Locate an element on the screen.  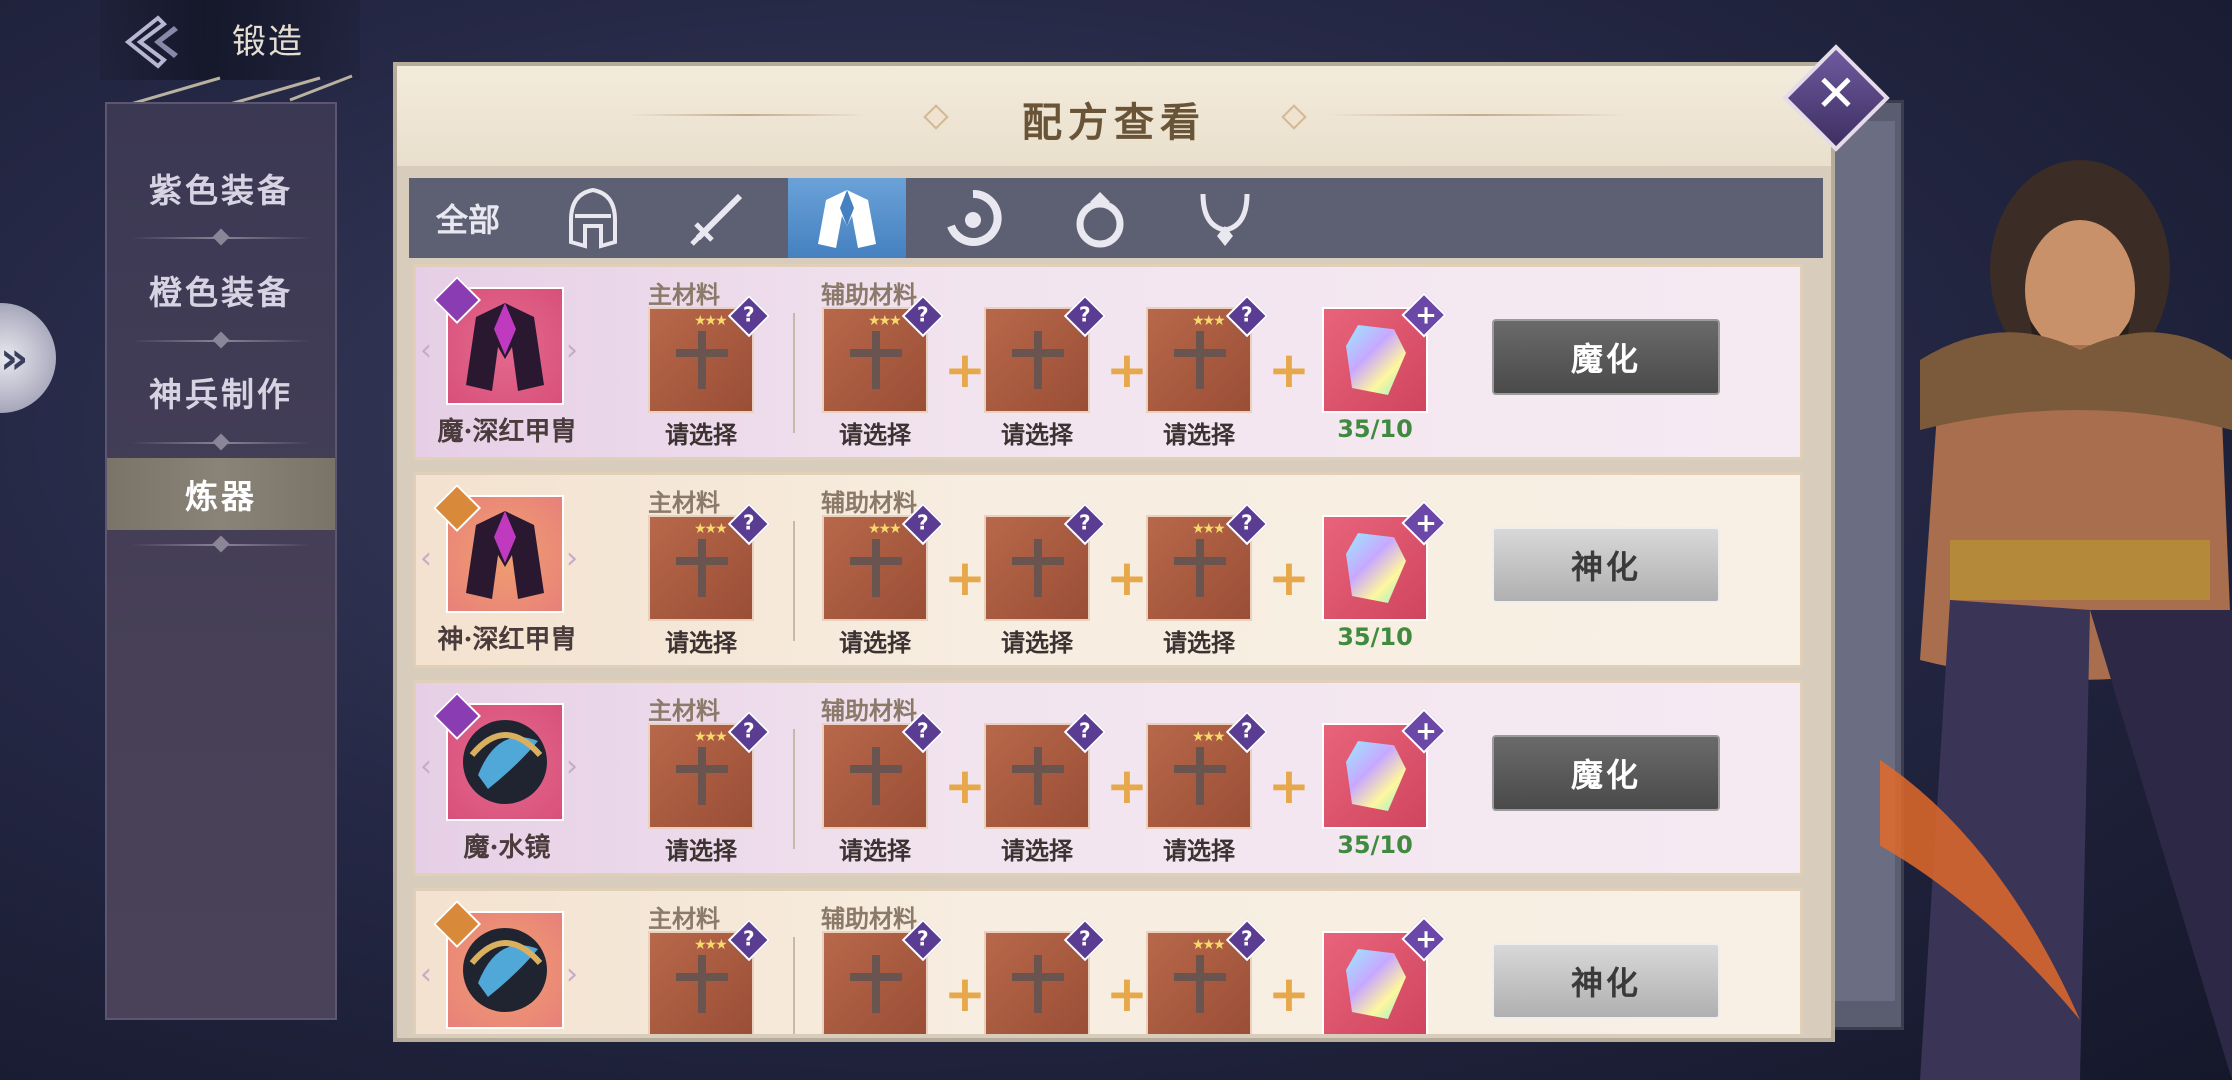
close-icon: ✕ is located at coordinates (1836, 93).